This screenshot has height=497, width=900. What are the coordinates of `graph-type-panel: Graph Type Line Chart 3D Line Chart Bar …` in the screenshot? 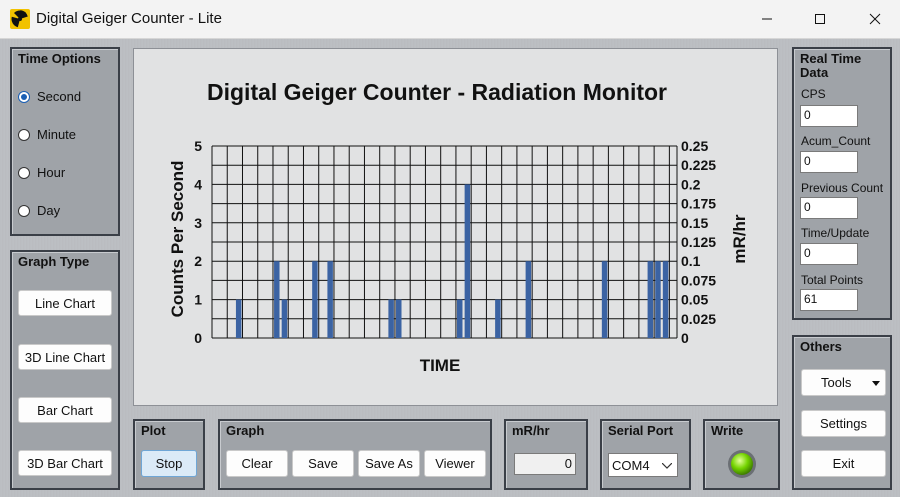 It's located at (65, 370).